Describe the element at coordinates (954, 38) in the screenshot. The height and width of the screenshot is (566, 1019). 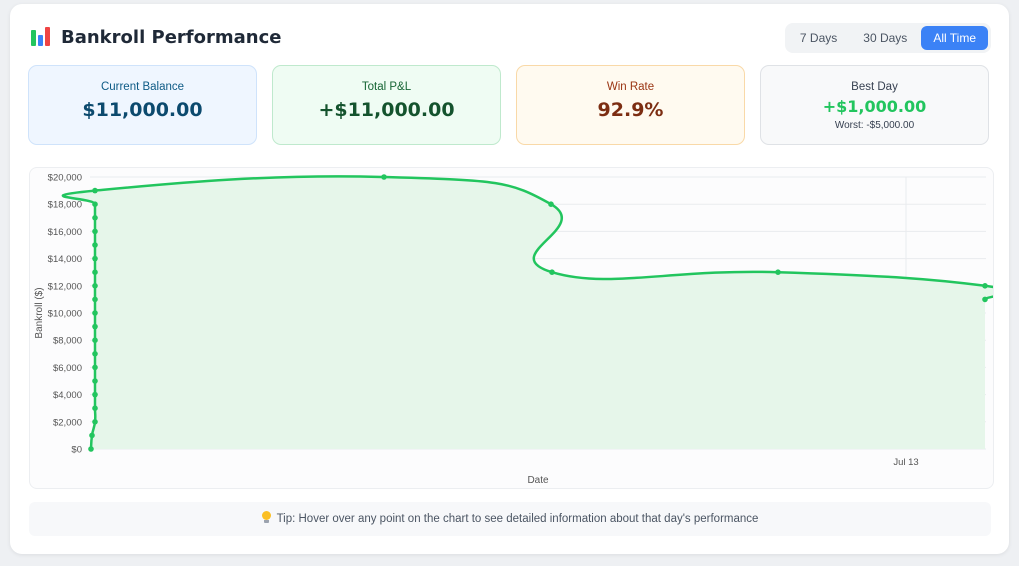
I see `range-all-time-button: All Time` at that location.